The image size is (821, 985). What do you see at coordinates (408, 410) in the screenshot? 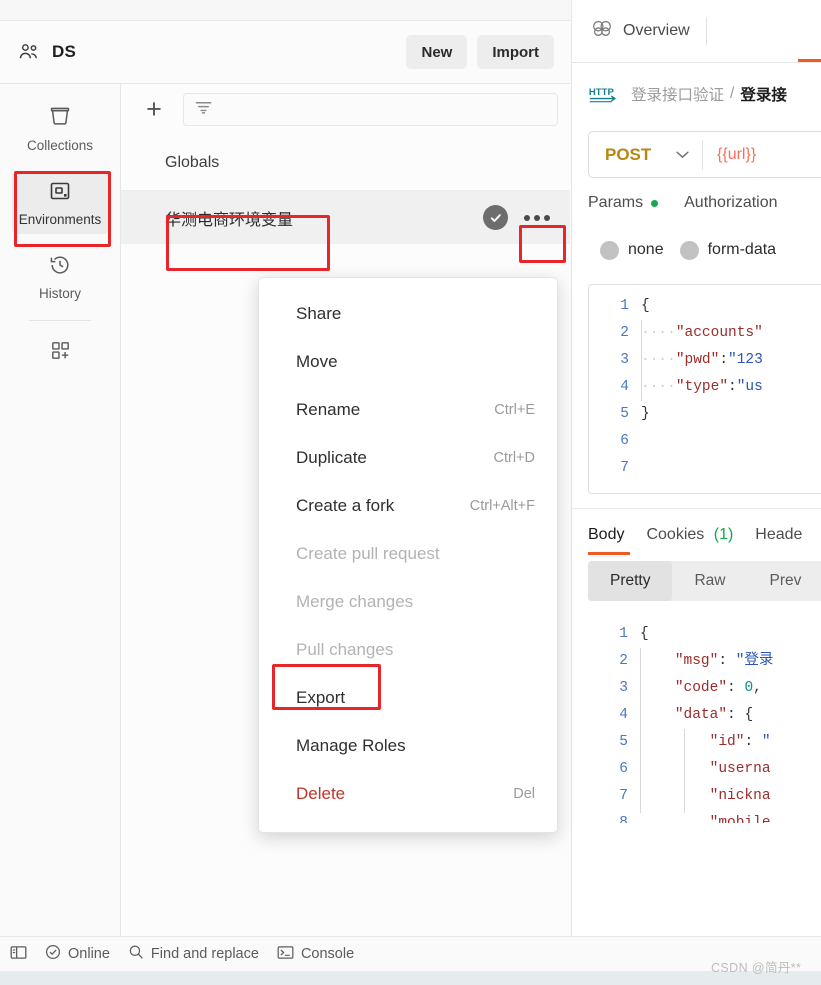
I see `menu-item-rename: Rename Ctrl+E` at bounding box center [408, 410].